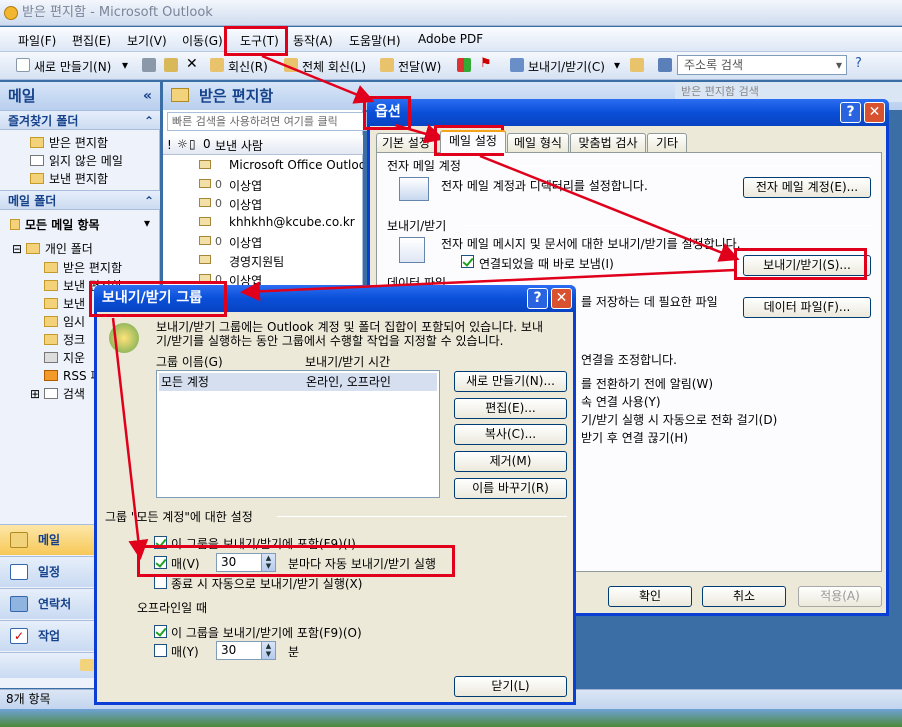 Image resolution: width=902 pixels, height=727 pixels. I want to click on folder-deleted: 지운, so click(64, 357).